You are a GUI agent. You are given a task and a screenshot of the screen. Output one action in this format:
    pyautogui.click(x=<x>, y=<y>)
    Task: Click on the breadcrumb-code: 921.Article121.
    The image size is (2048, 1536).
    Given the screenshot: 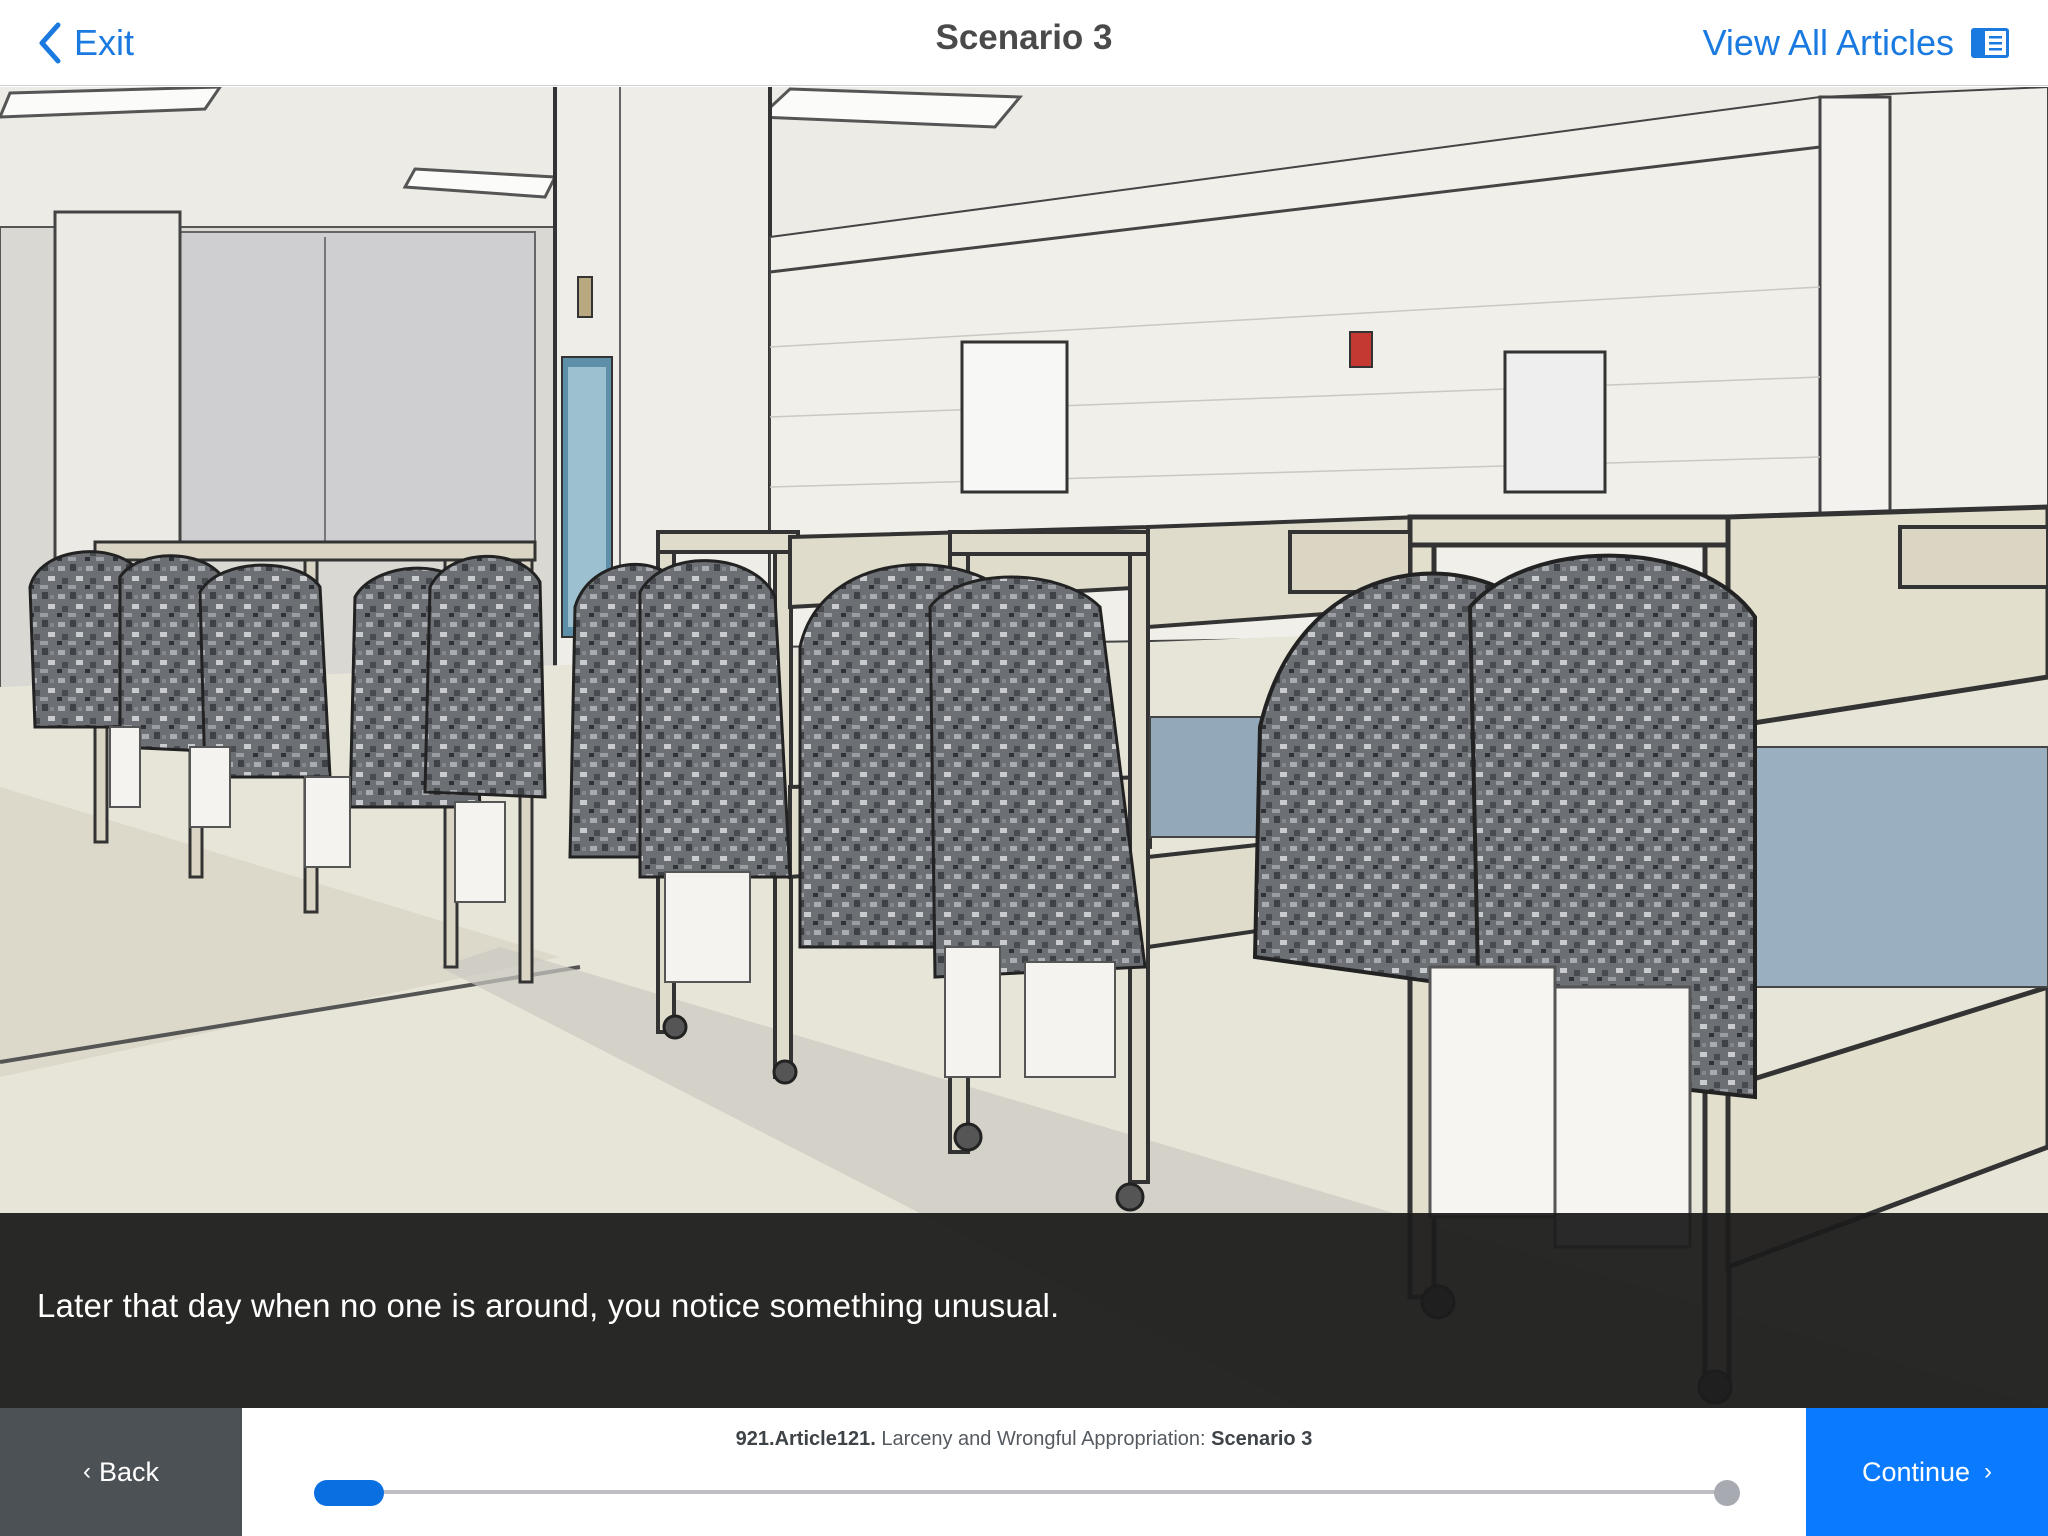 What is the action you would take?
    pyautogui.click(x=805, y=1439)
    